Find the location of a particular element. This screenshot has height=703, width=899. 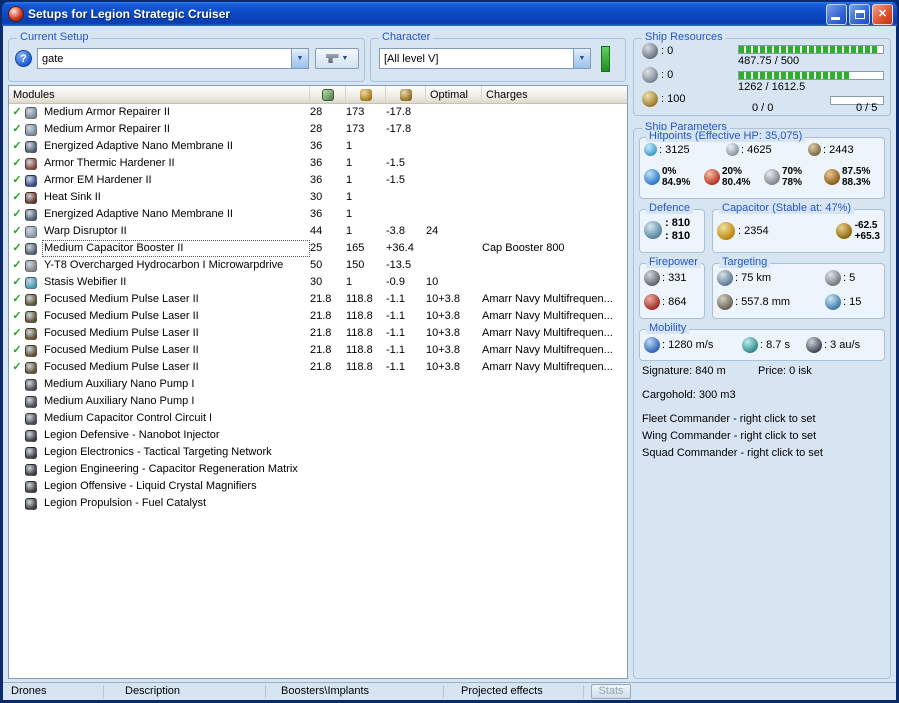

tab-projected-effects: Projected effects is located at coordinates (502, 691).